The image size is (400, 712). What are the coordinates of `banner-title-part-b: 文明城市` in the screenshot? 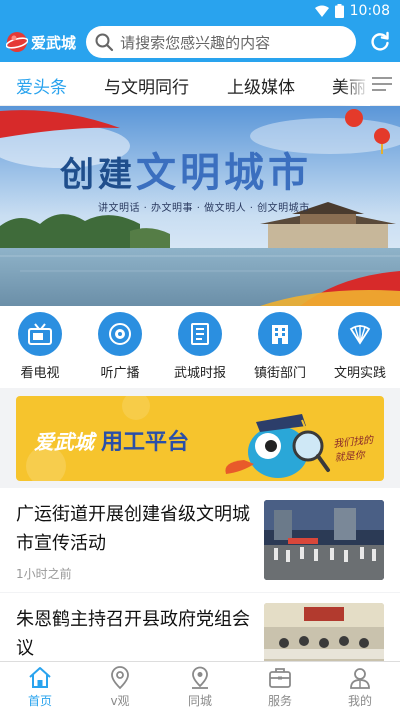 It's located at (224, 172).